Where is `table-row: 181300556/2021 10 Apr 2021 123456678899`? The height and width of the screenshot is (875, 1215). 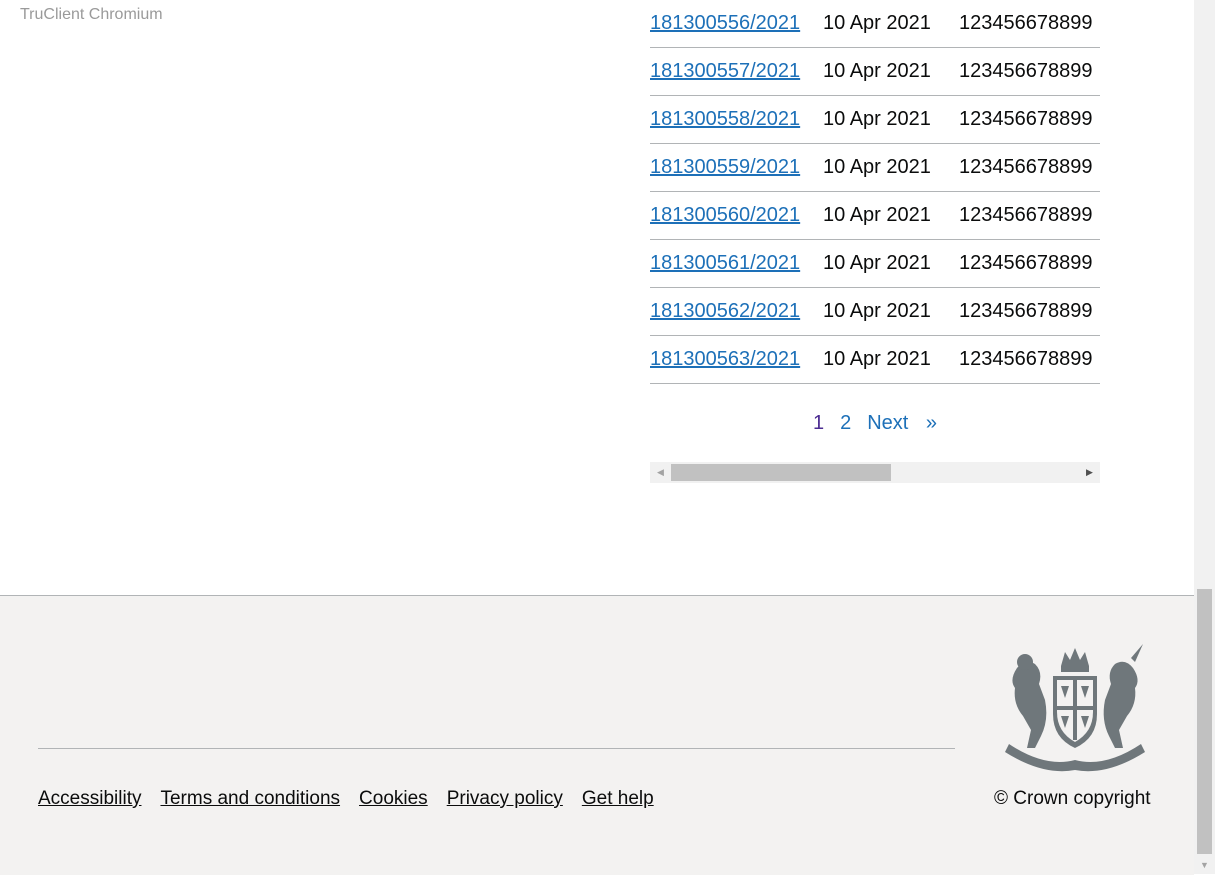
table-row: 181300556/2021 10 Apr 2021 123456678899 is located at coordinates (875, 24).